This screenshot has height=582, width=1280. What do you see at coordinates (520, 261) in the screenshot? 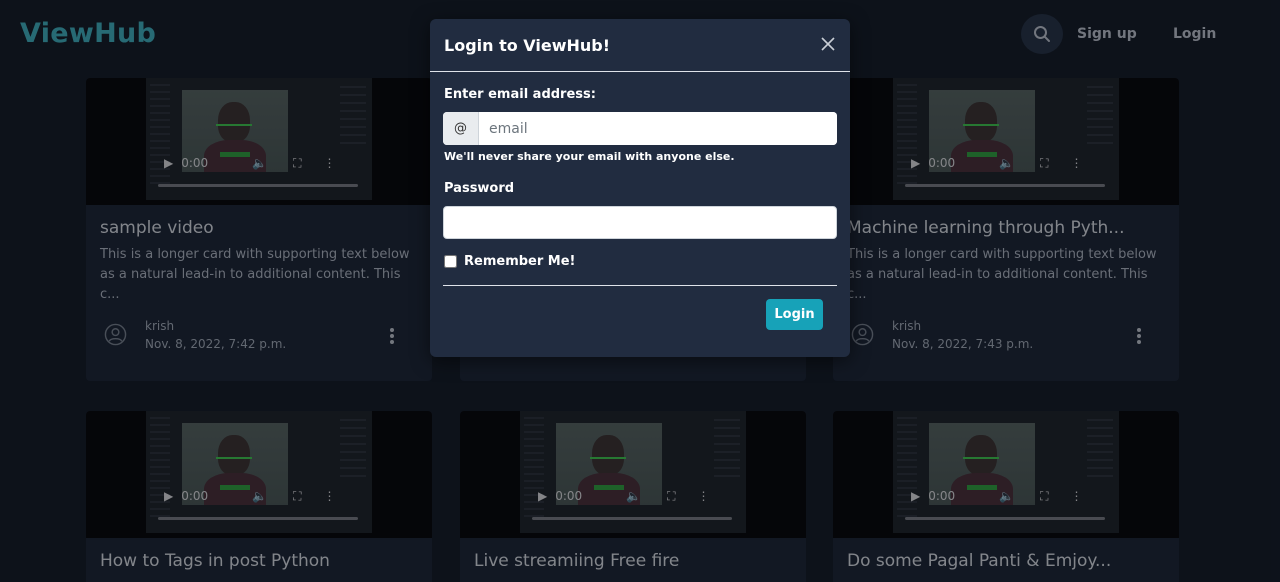
I see `remember-label: Remember Me!` at bounding box center [520, 261].